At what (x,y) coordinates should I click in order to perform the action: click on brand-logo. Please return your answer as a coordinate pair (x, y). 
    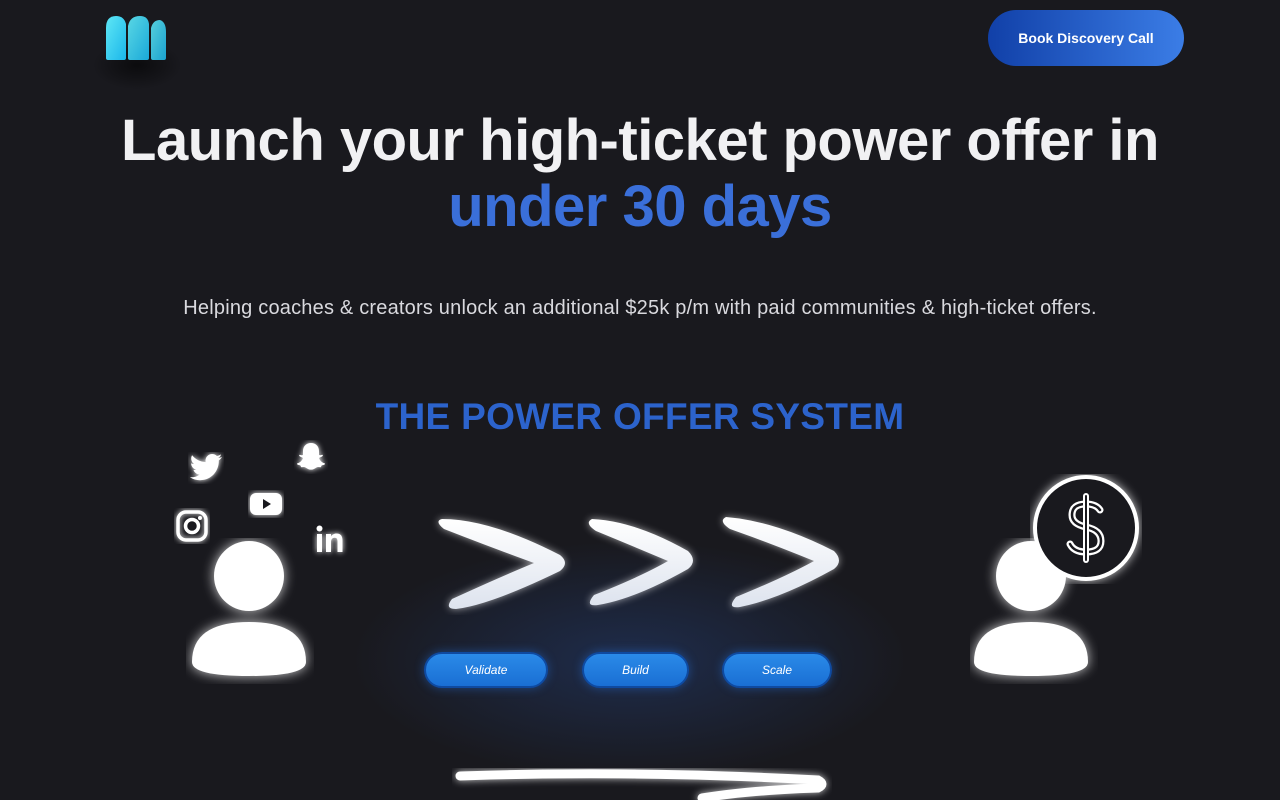
    Looking at the image, I should click on (135, 38).